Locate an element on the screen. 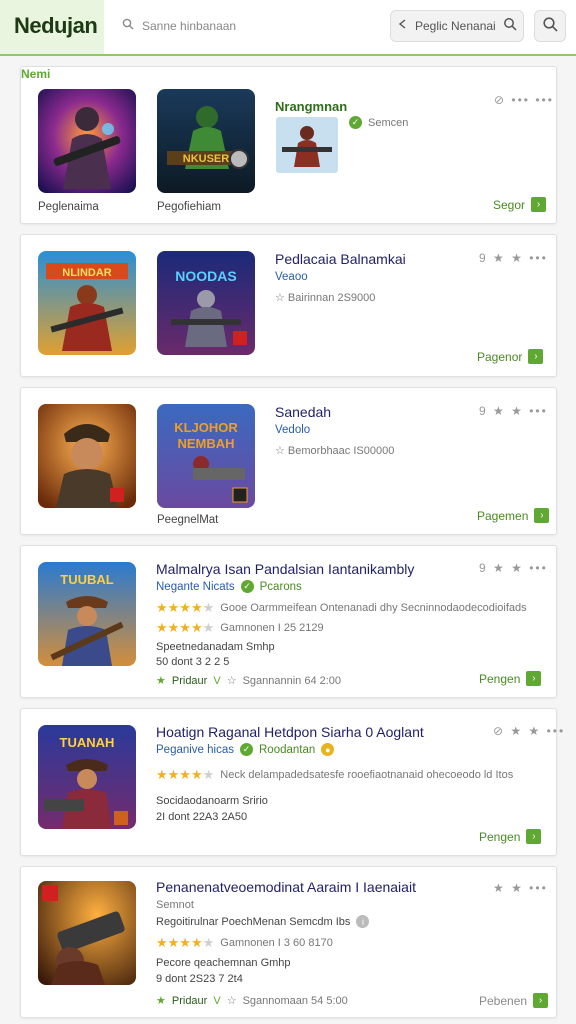 This screenshot has height=1024, width=576. item-title: Malmalrya Isan Pandalsian Iantanikambly is located at coordinates (285, 569).